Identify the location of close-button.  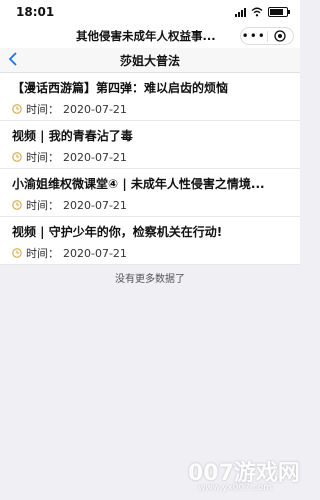
(281, 36).